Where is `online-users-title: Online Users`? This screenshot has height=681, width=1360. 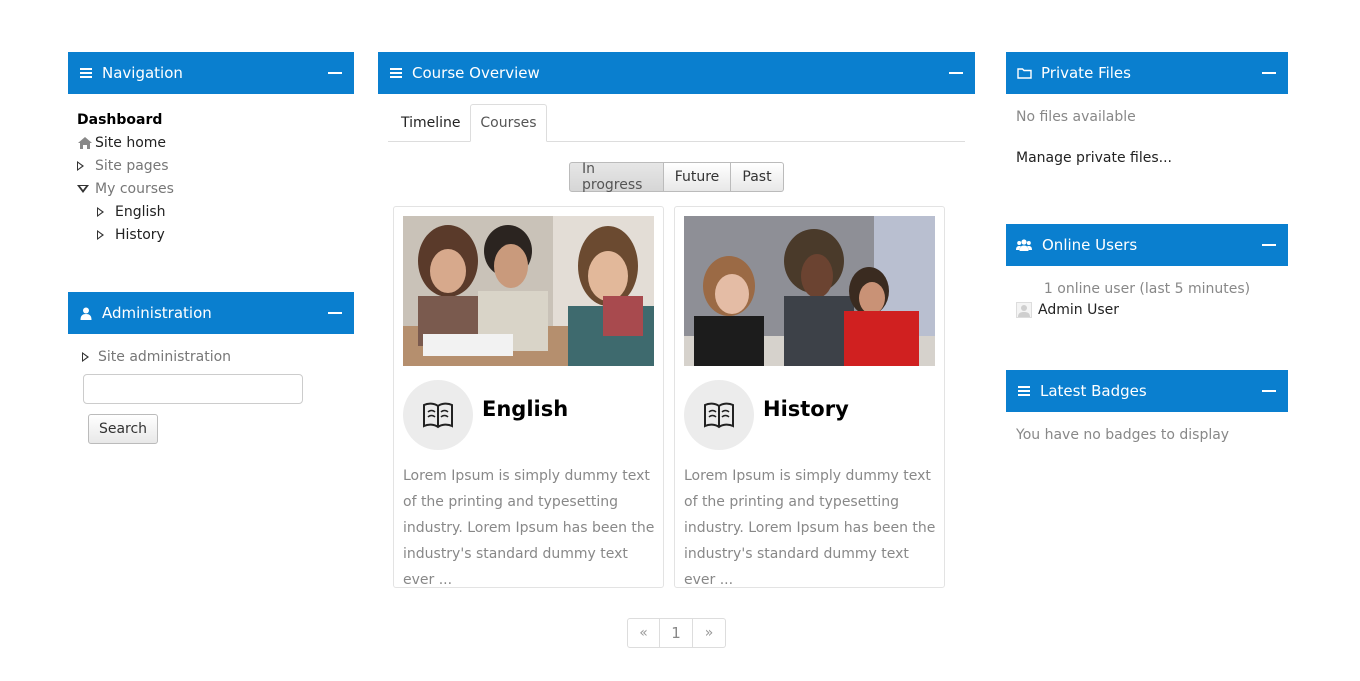
online-users-title: Online Users is located at coordinates (1090, 245).